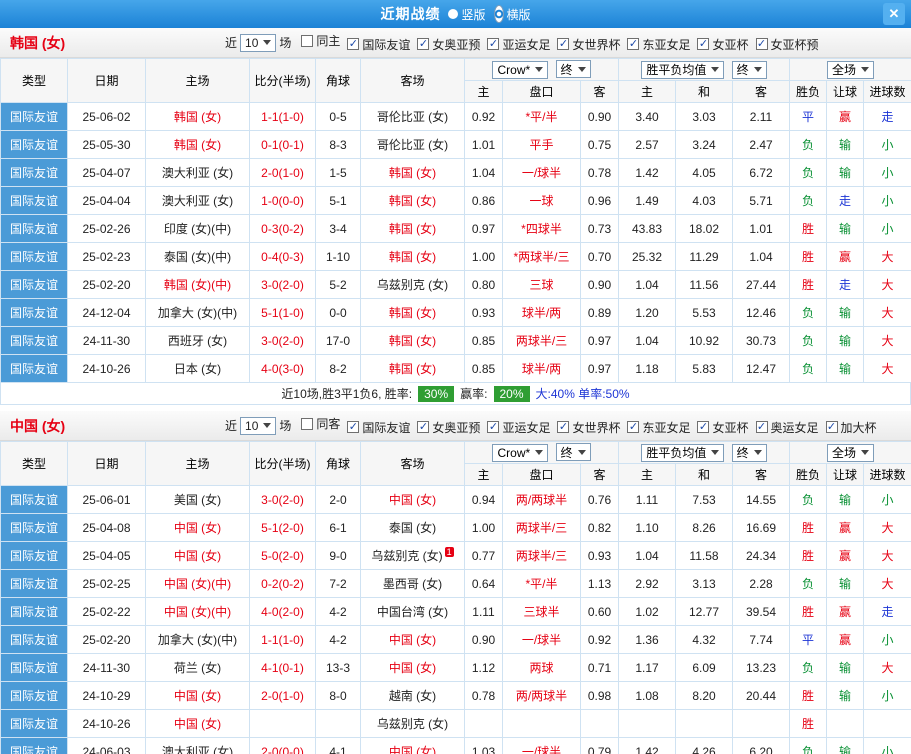 Image resolution: width=911 pixels, height=754 pixels. What do you see at coordinates (320, 40) in the screenshot?
I see `filter-checkbox: 同主` at bounding box center [320, 40].